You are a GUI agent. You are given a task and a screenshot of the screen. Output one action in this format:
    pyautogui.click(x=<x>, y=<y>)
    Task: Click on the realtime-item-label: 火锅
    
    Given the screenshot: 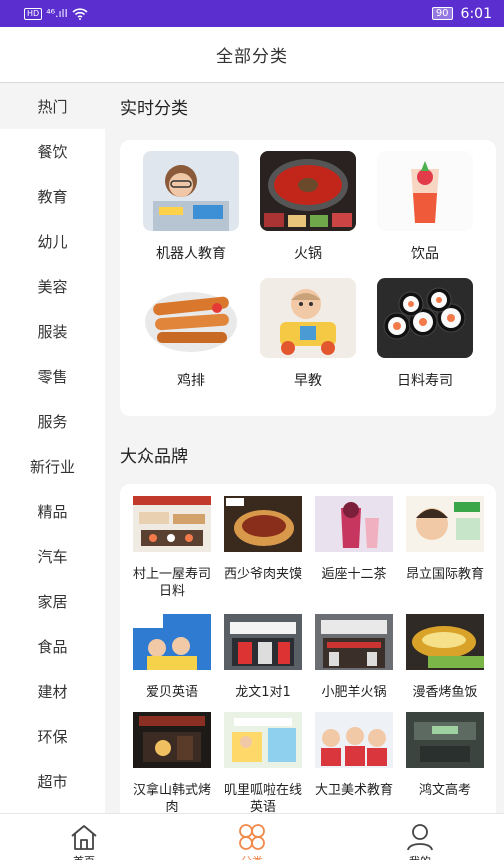 What is the action you would take?
    pyautogui.click(x=308, y=254)
    